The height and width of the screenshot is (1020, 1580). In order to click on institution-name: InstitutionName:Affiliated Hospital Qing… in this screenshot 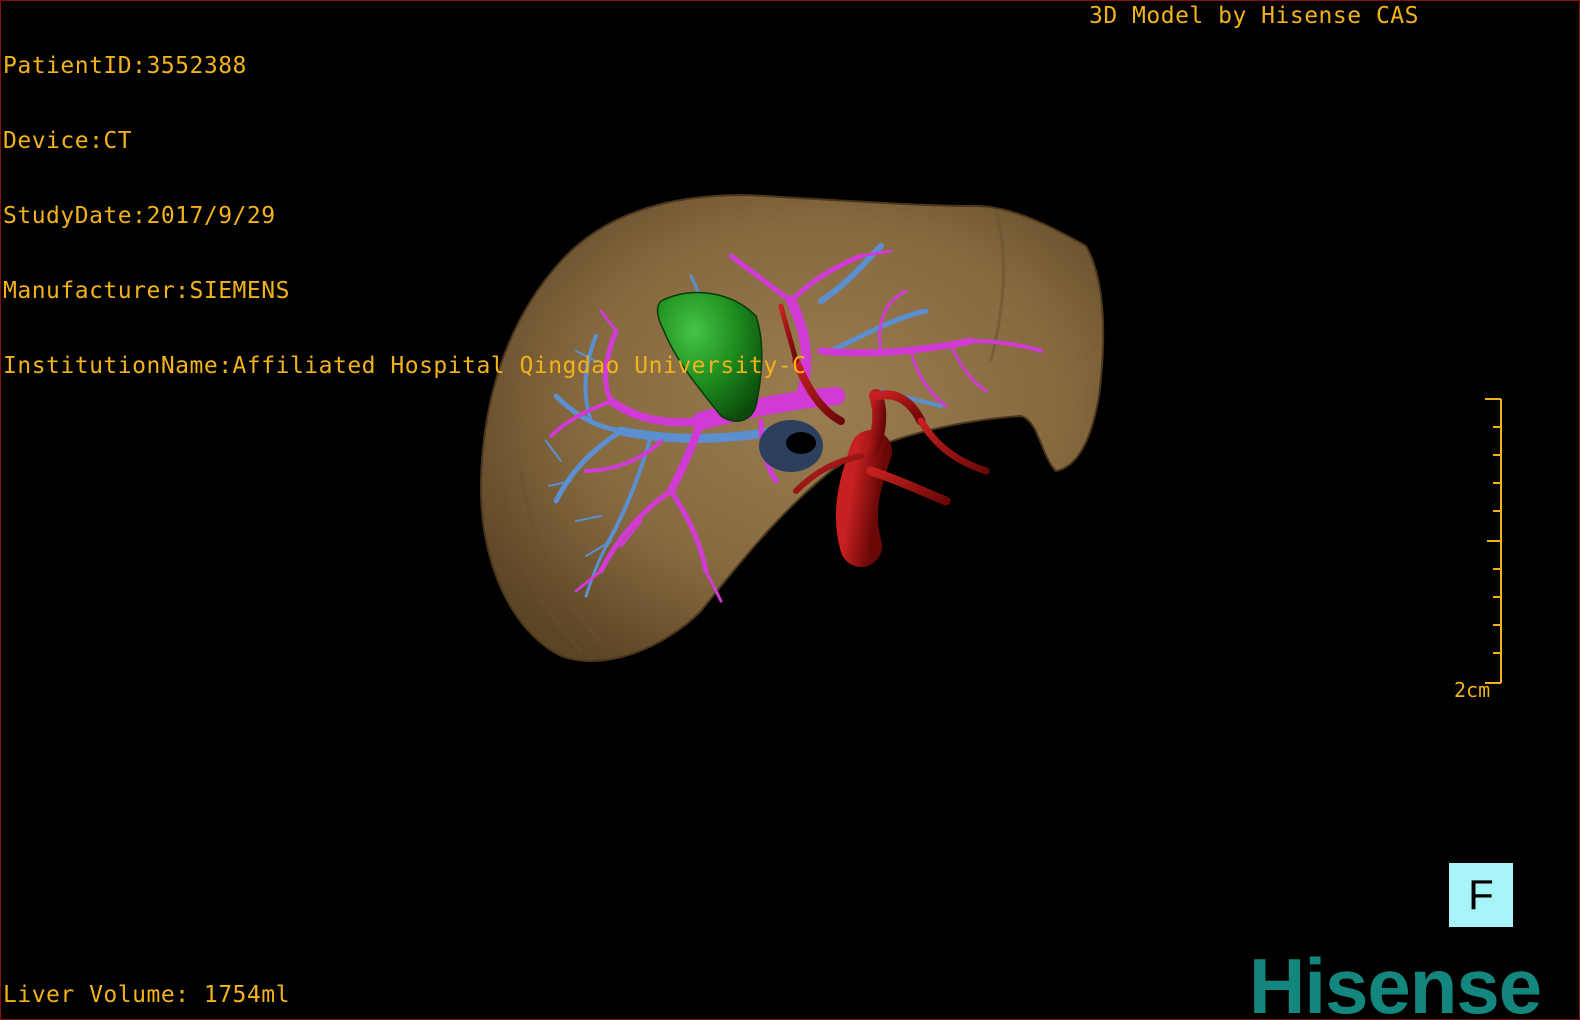, I will do `click(405, 366)`.